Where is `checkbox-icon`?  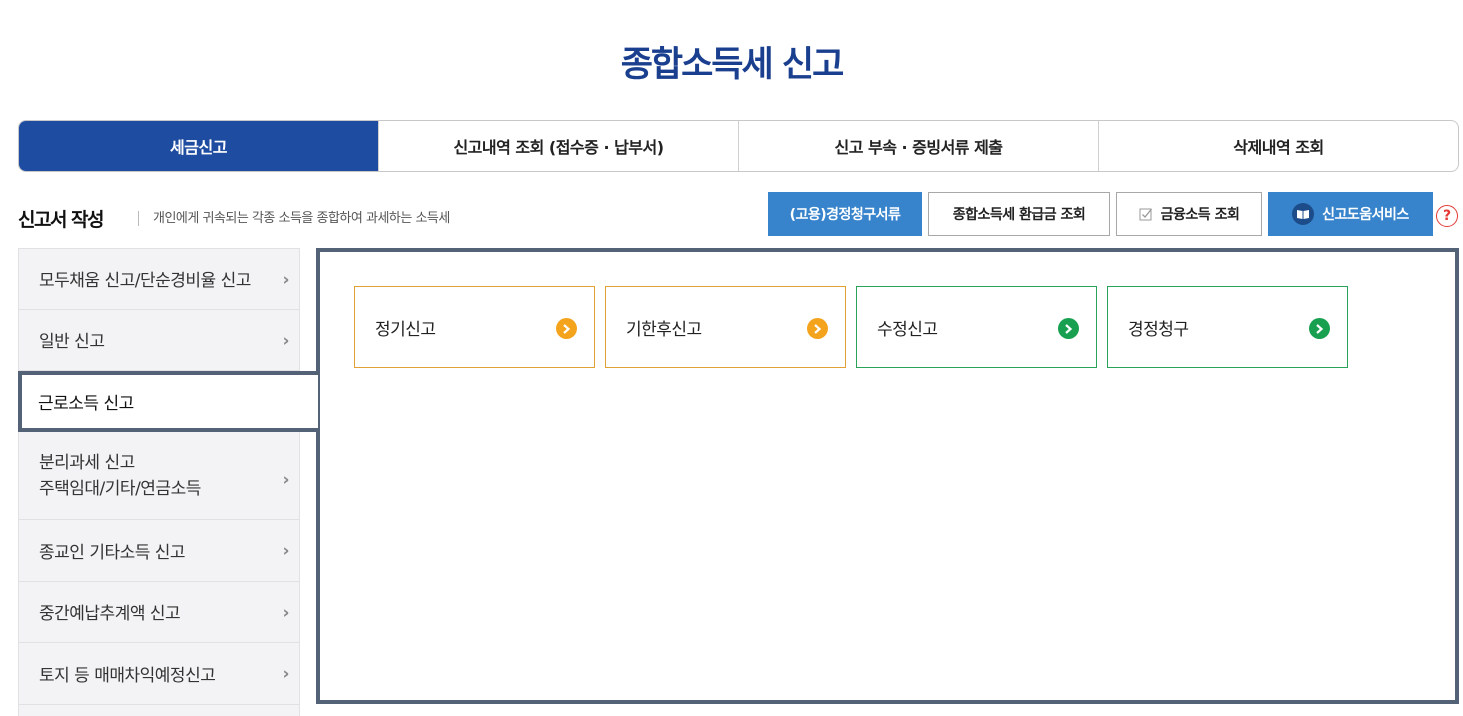
checkbox-icon is located at coordinates (1145, 214).